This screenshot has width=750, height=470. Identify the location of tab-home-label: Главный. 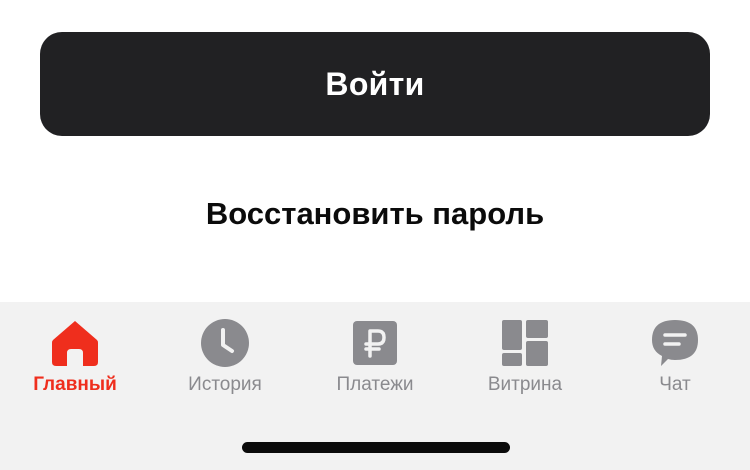
(75, 384).